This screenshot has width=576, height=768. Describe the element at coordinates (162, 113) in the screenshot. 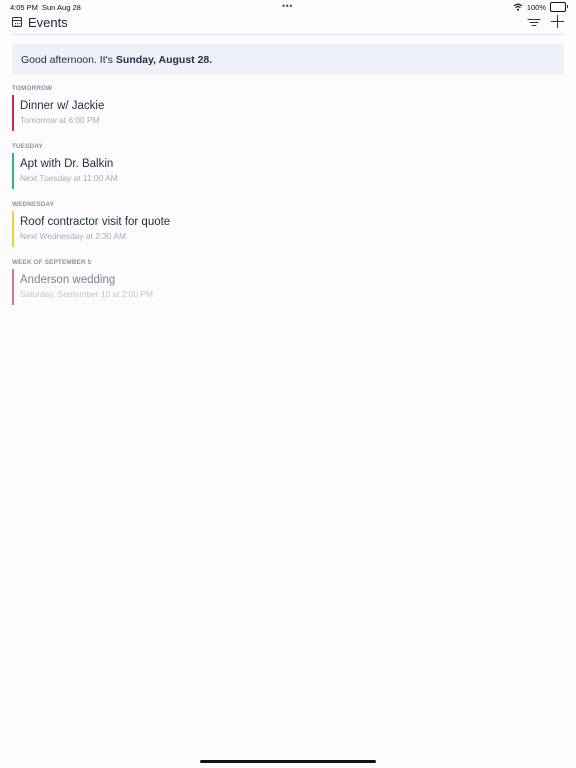

I see `event-item: Dinner w/ Jackie Tomorrow at 6:00 PM` at that location.